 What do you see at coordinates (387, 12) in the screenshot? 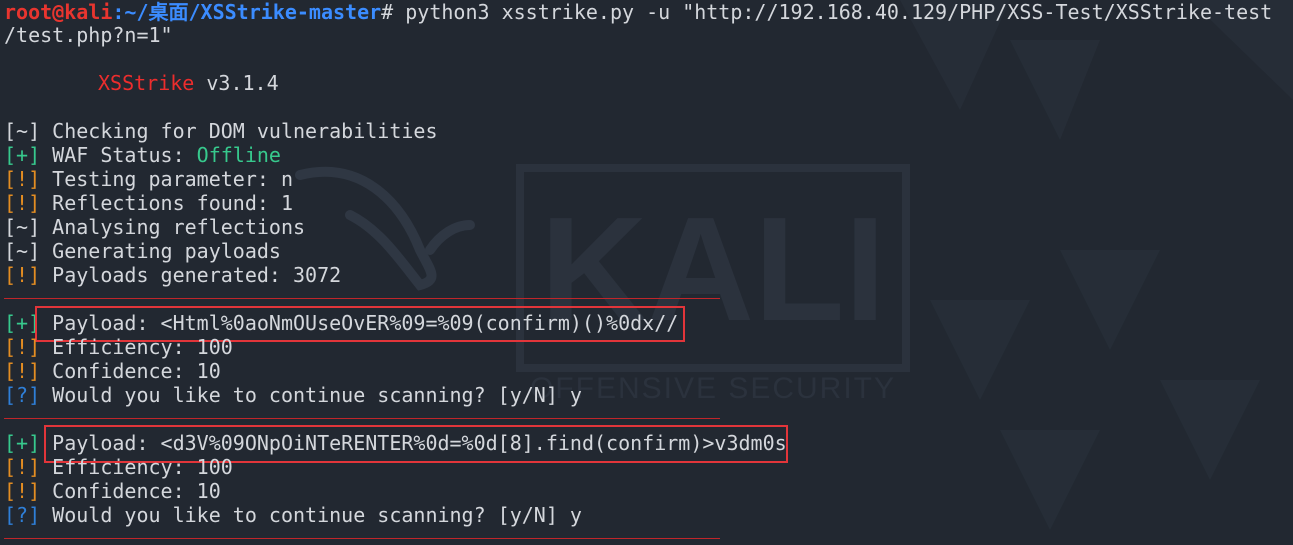
I see `prompt-symbol: #` at bounding box center [387, 12].